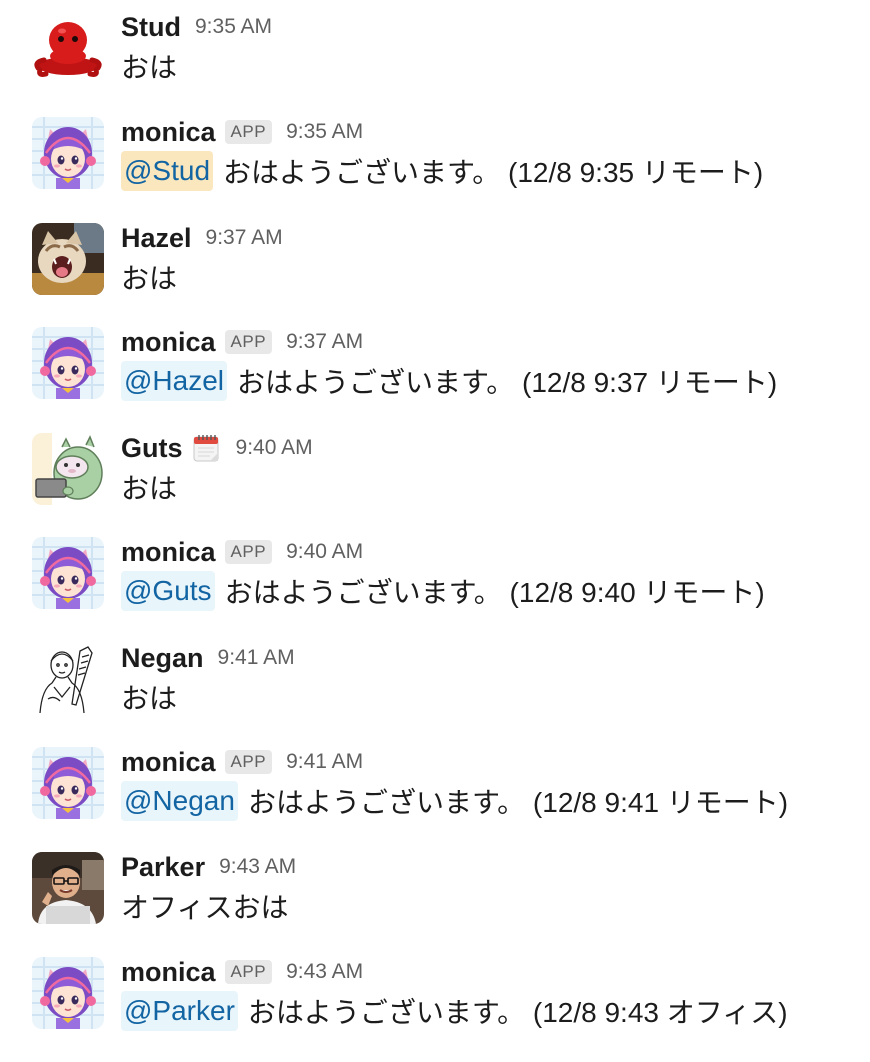 This screenshot has width=870, height=1062. Describe the element at coordinates (68, 259) in the screenshot. I see `yawning-cat-avatar` at that location.